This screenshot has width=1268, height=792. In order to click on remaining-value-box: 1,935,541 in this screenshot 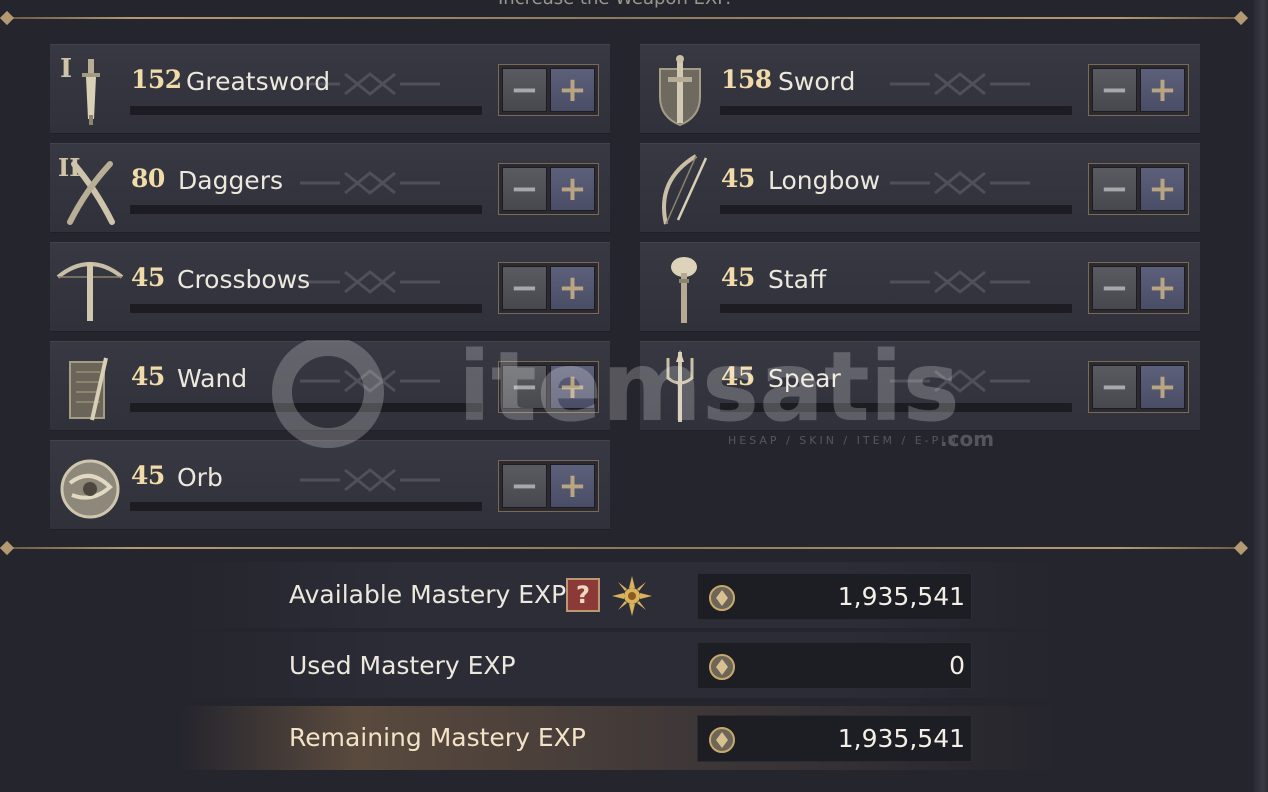, I will do `click(834, 738)`.